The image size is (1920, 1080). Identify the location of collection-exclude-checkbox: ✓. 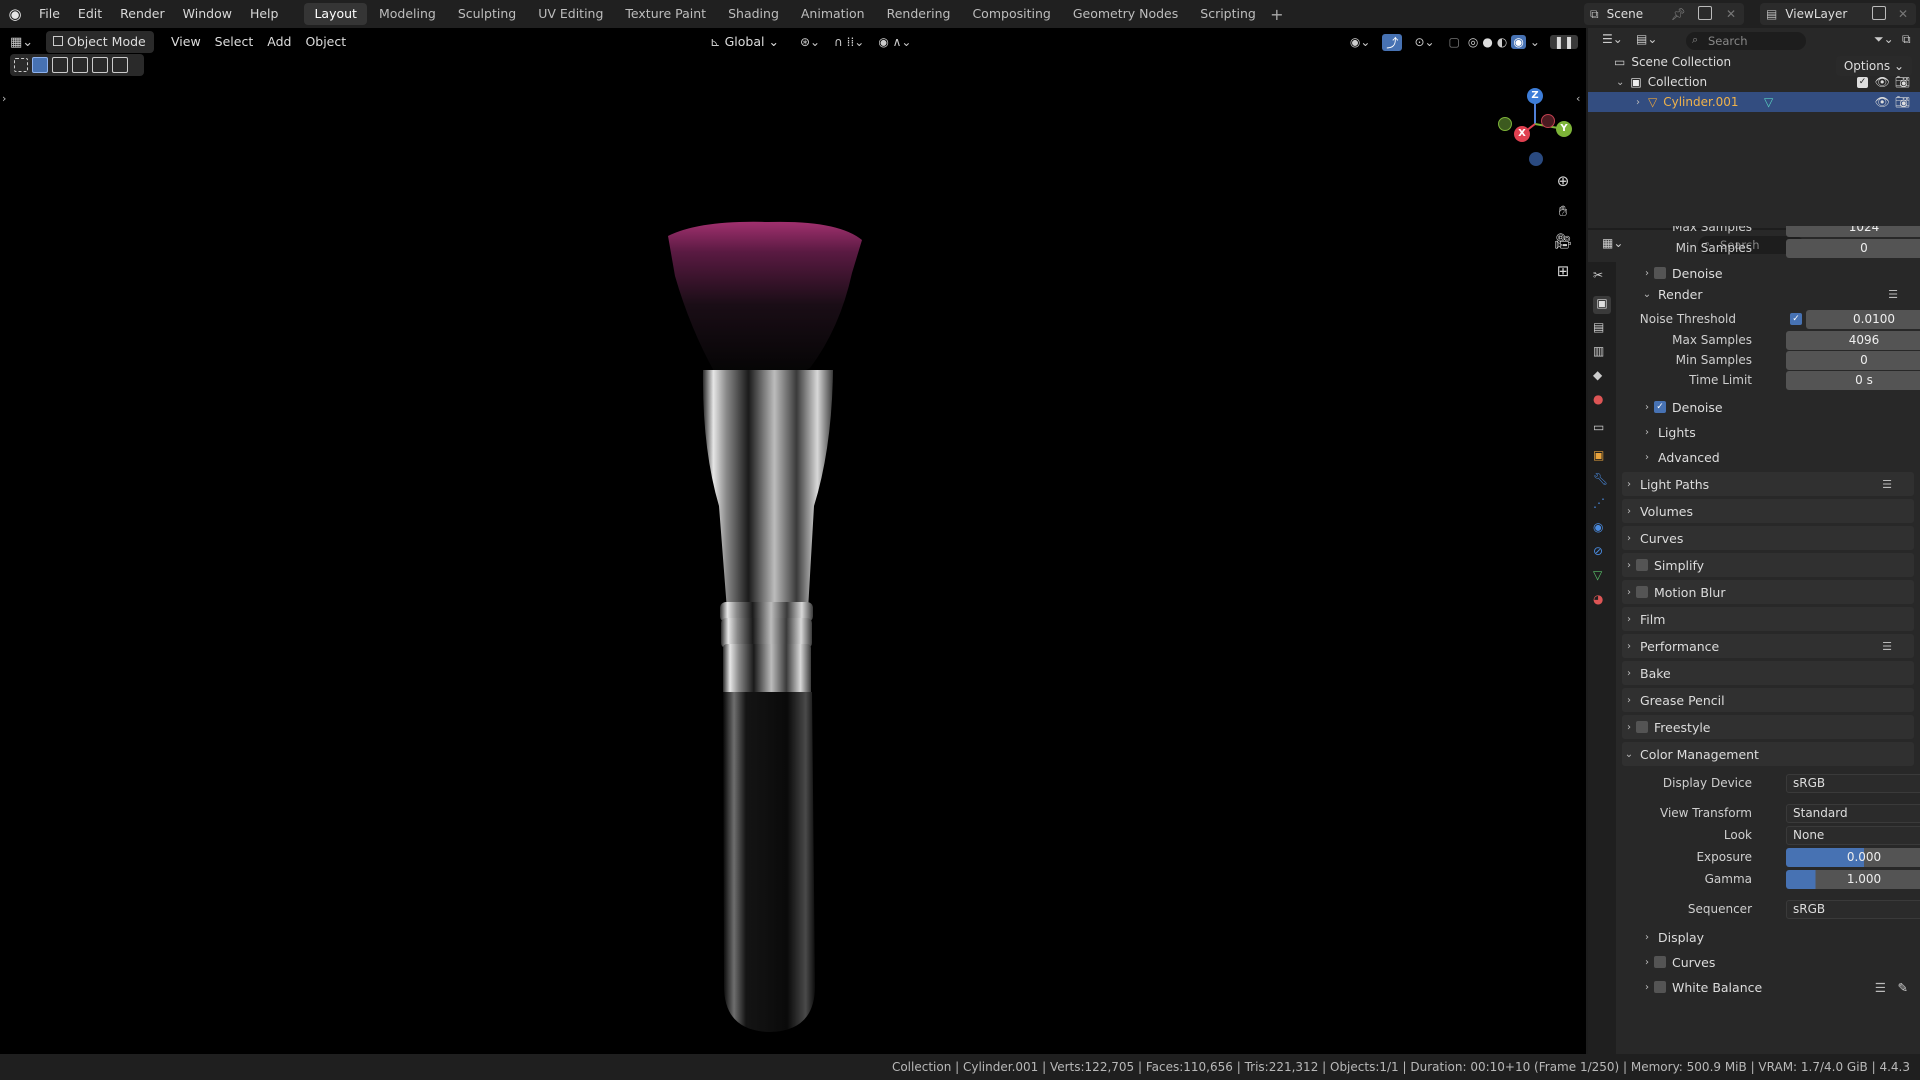
(1862, 82).